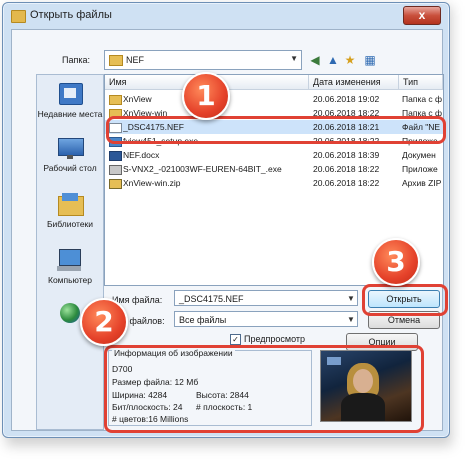 Image resolution: width=474 pixels, height=460 pixels. I want to click on file-type: Папка с ф, so click(422, 99).